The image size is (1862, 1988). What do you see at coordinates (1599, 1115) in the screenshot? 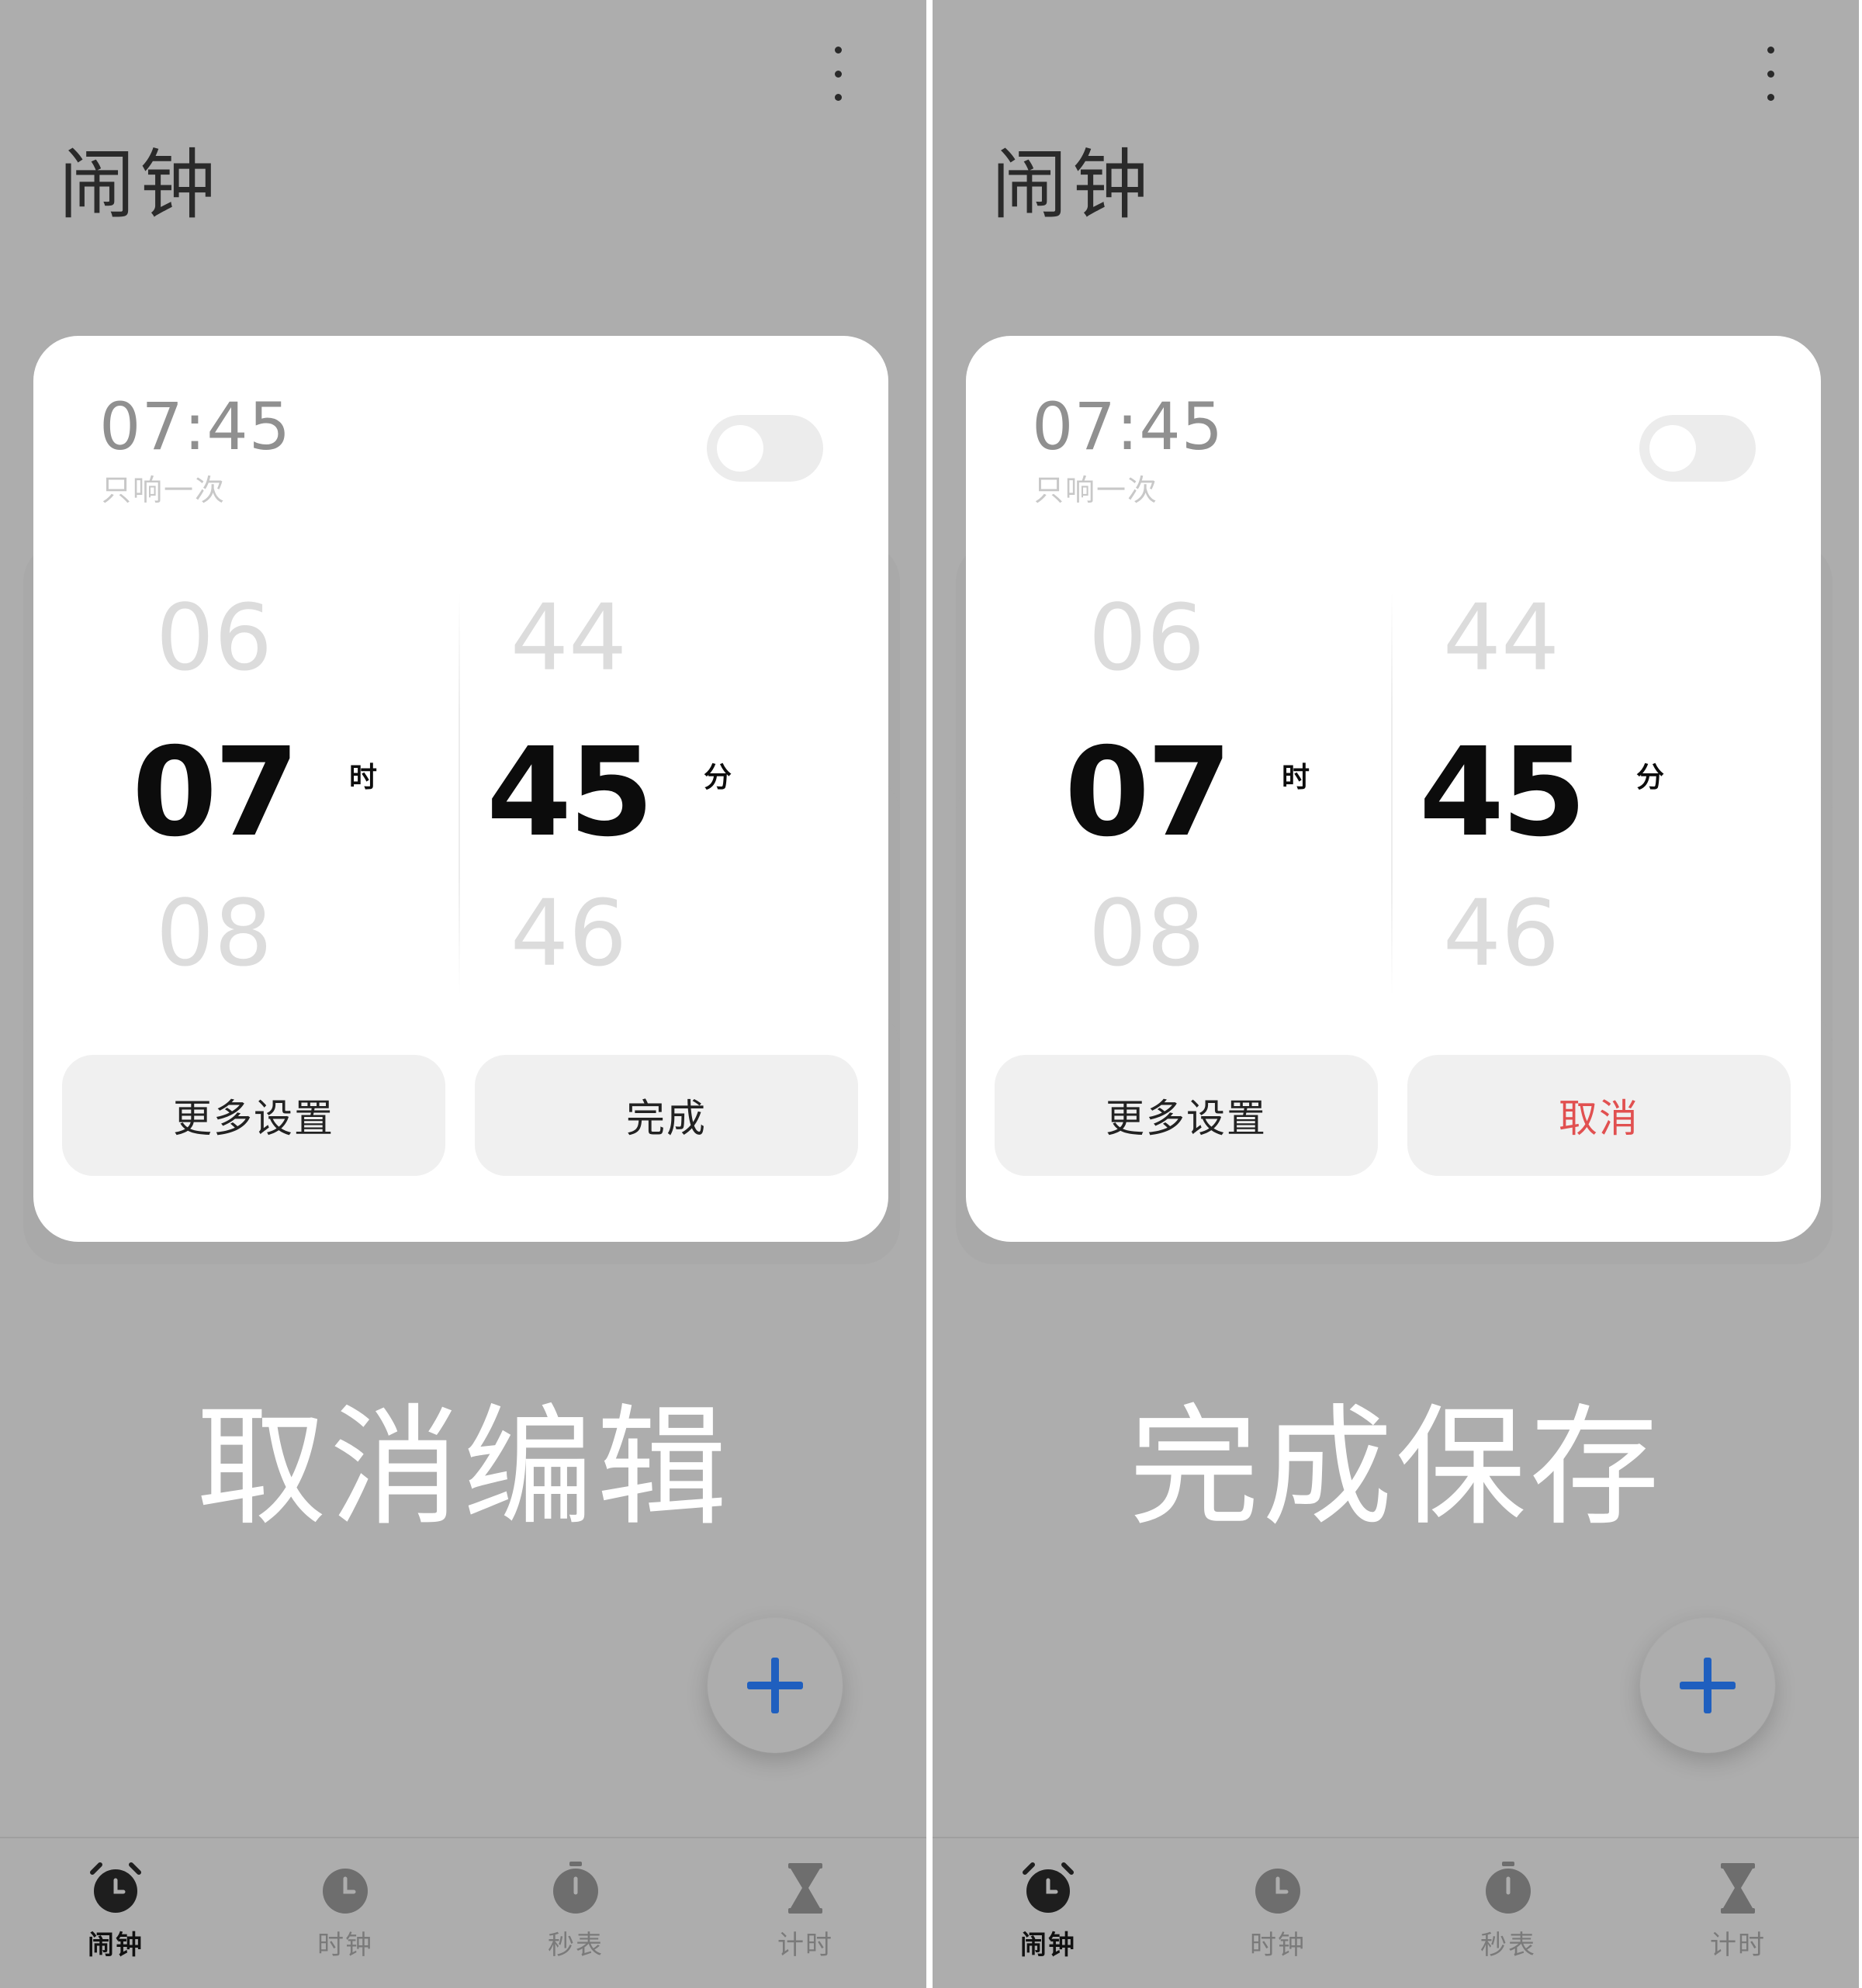
I see `cancel-button: 取消` at bounding box center [1599, 1115].